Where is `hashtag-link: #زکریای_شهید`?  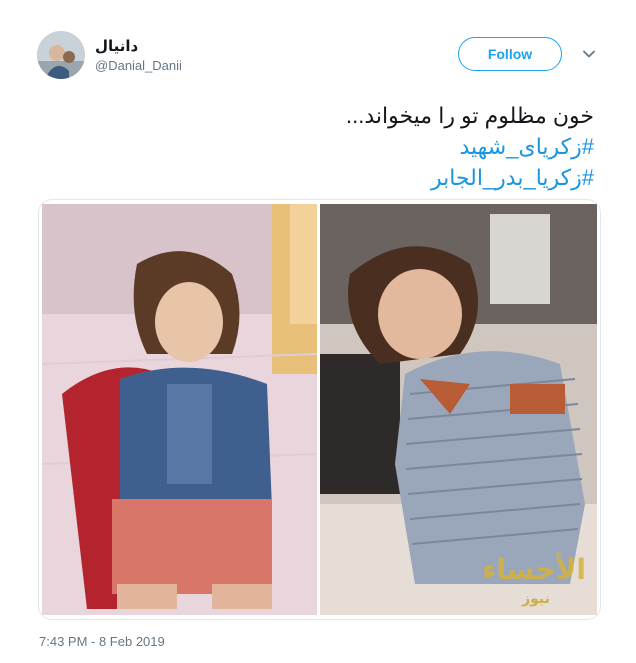 hashtag-link: #زکریای_شهید is located at coordinates (314, 146).